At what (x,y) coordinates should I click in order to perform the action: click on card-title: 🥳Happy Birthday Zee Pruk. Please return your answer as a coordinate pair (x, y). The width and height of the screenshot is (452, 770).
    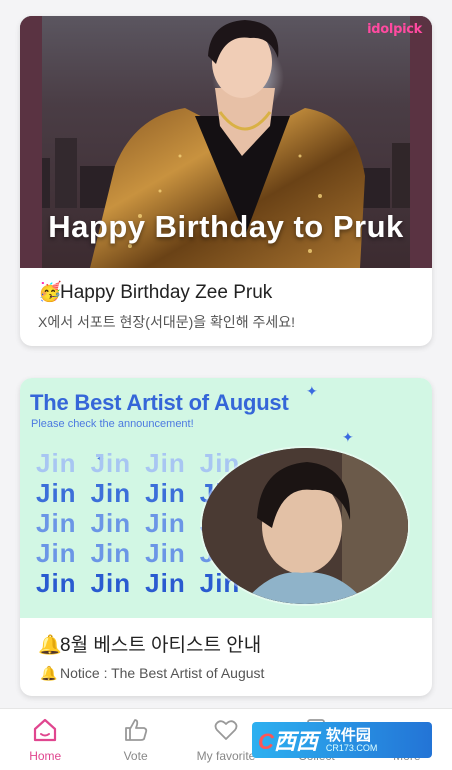
    Looking at the image, I should click on (227, 292).